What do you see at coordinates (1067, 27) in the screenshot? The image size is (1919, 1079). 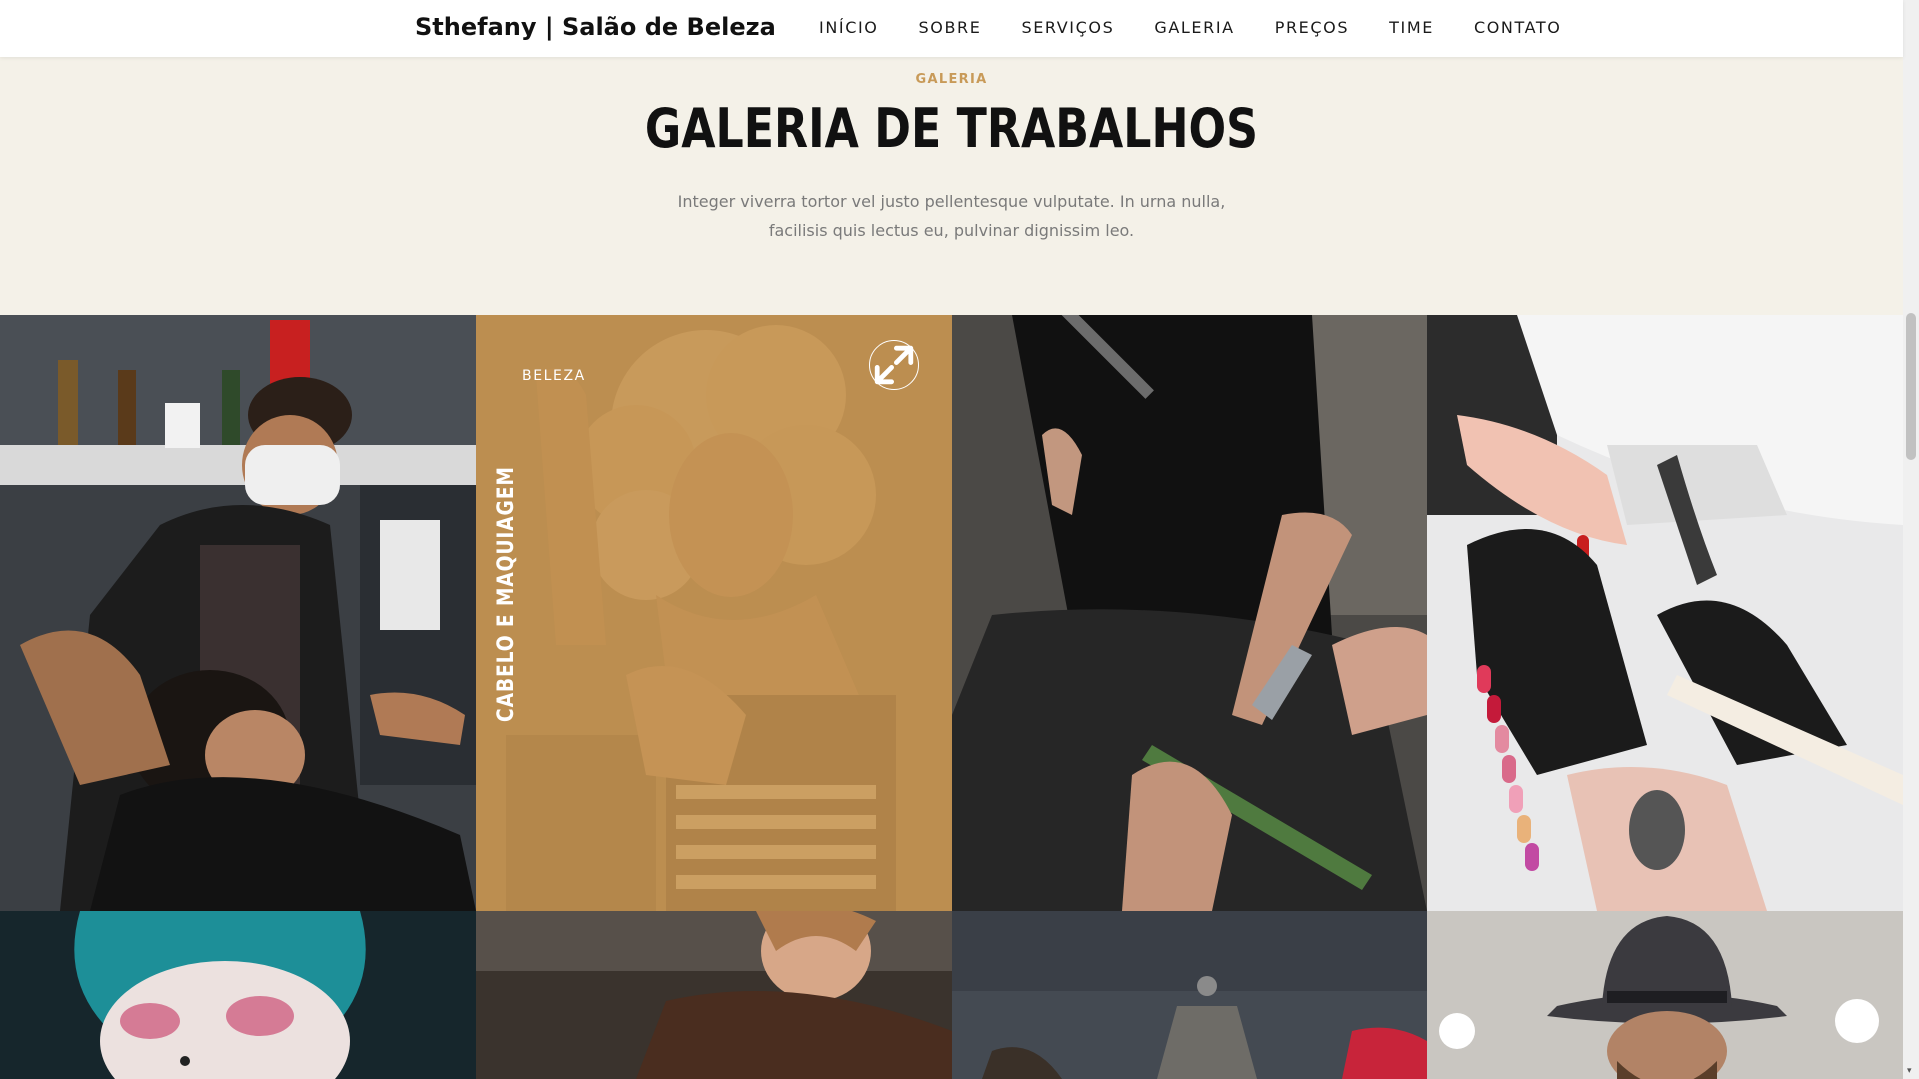 I see `nav-item-servicos: SERVIÇOS` at bounding box center [1067, 27].